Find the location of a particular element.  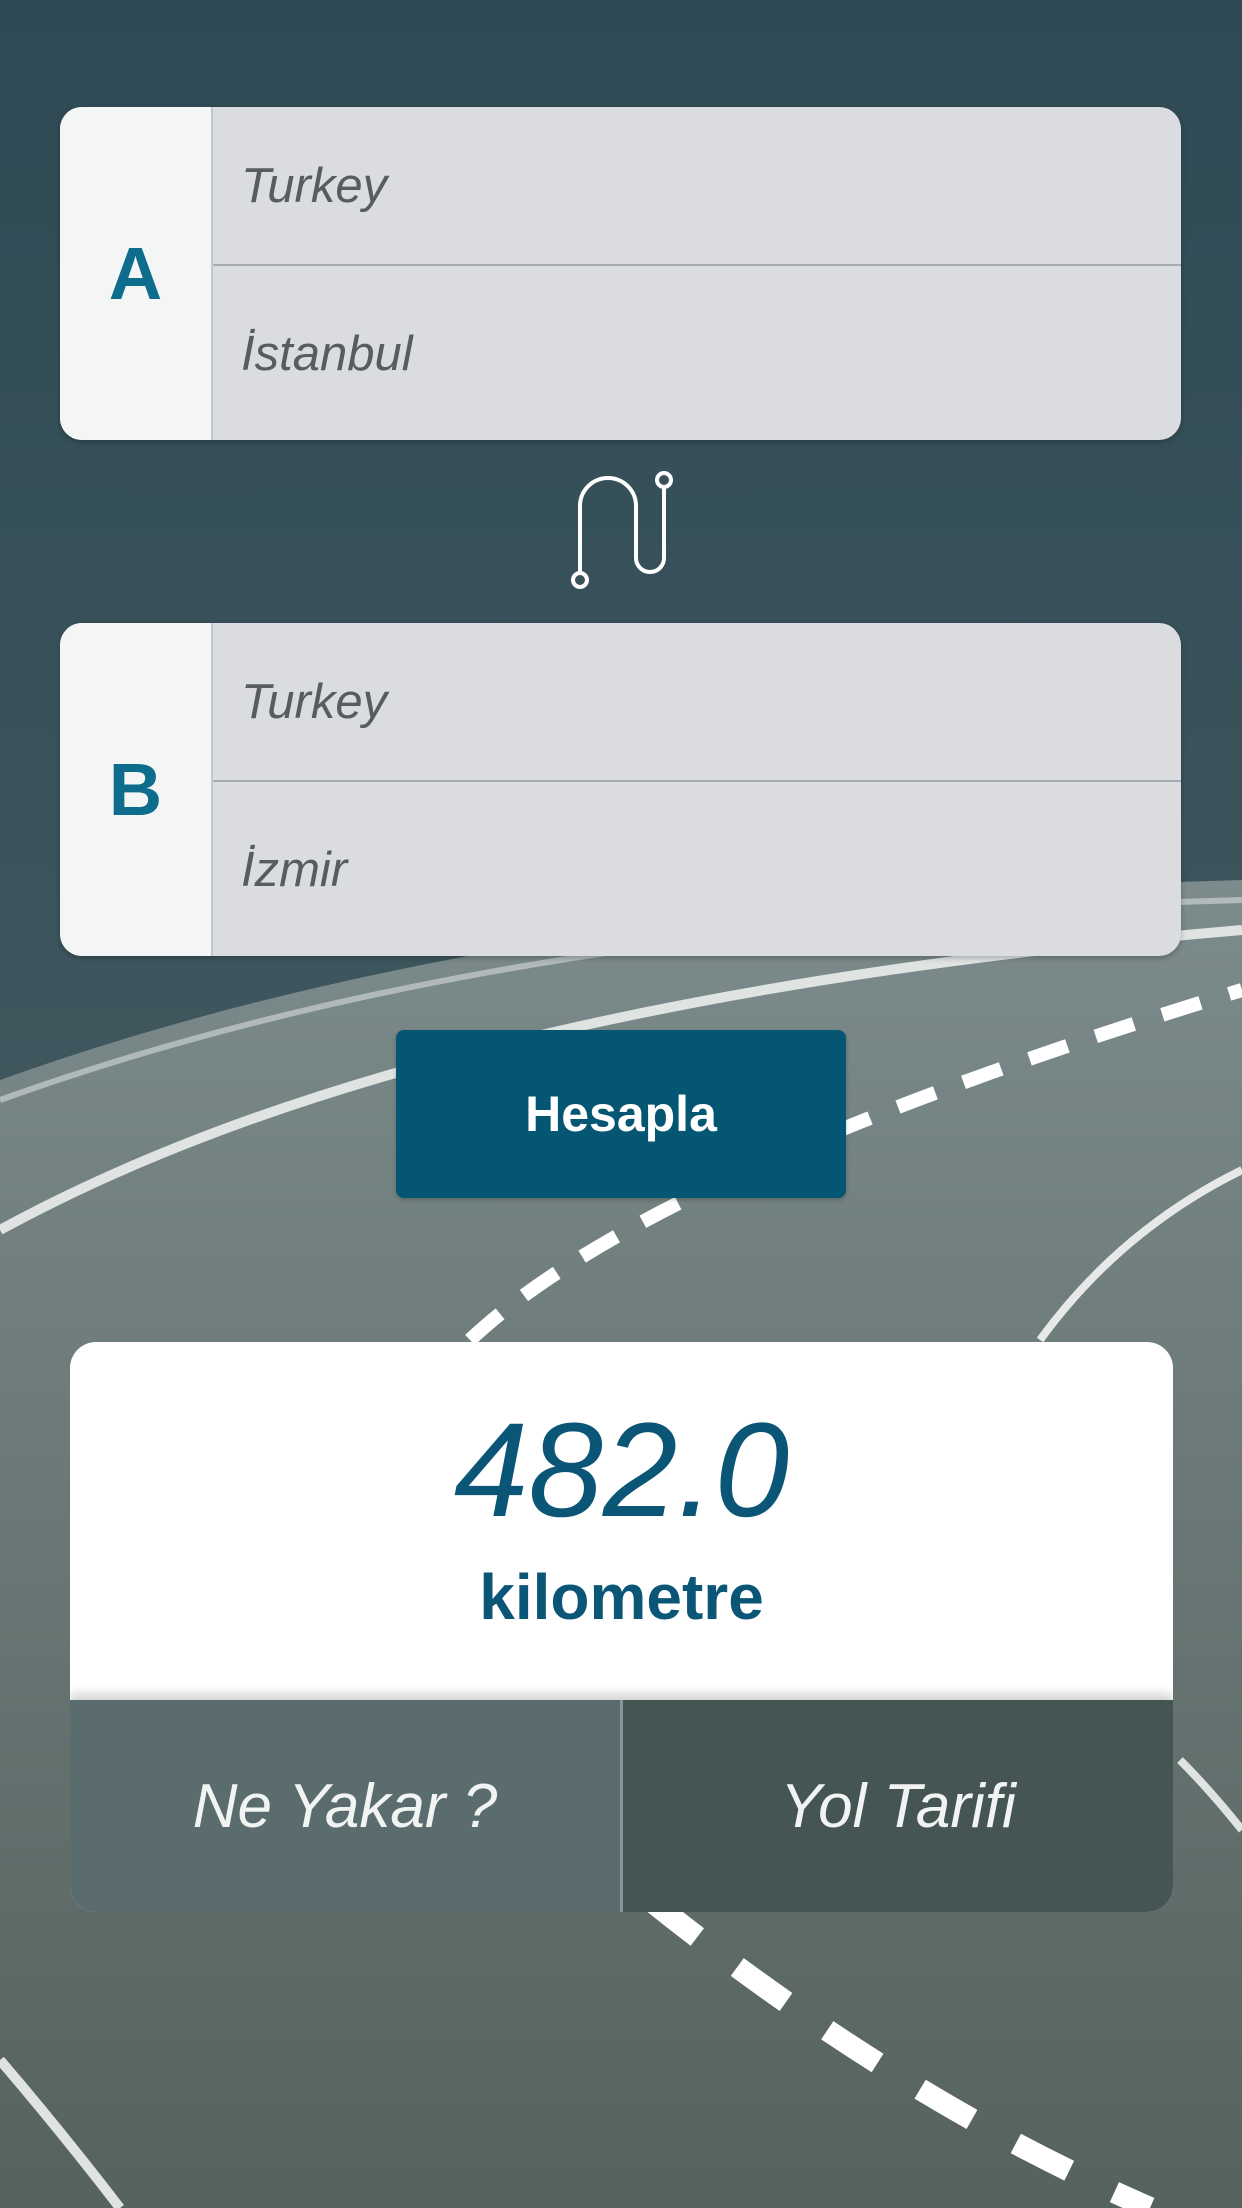

origin-letter: A is located at coordinates (136, 273).